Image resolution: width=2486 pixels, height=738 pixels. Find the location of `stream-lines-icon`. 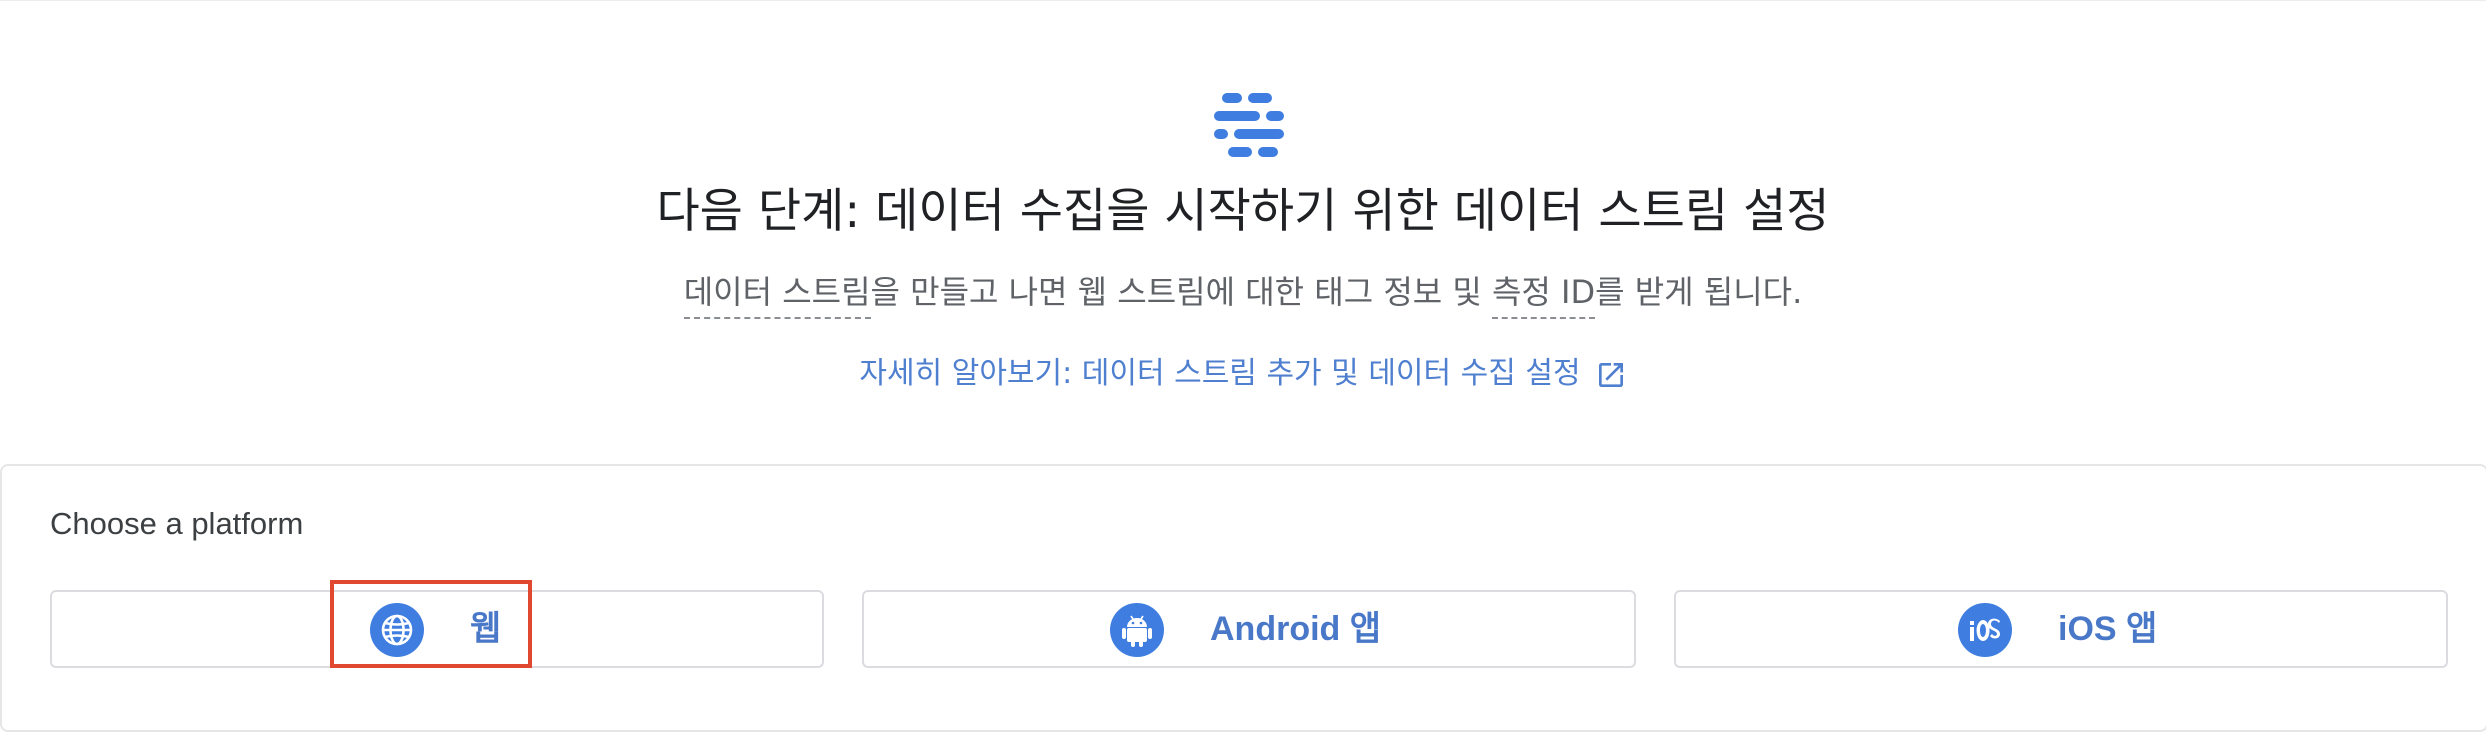

stream-lines-icon is located at coordinates (1249, 125).